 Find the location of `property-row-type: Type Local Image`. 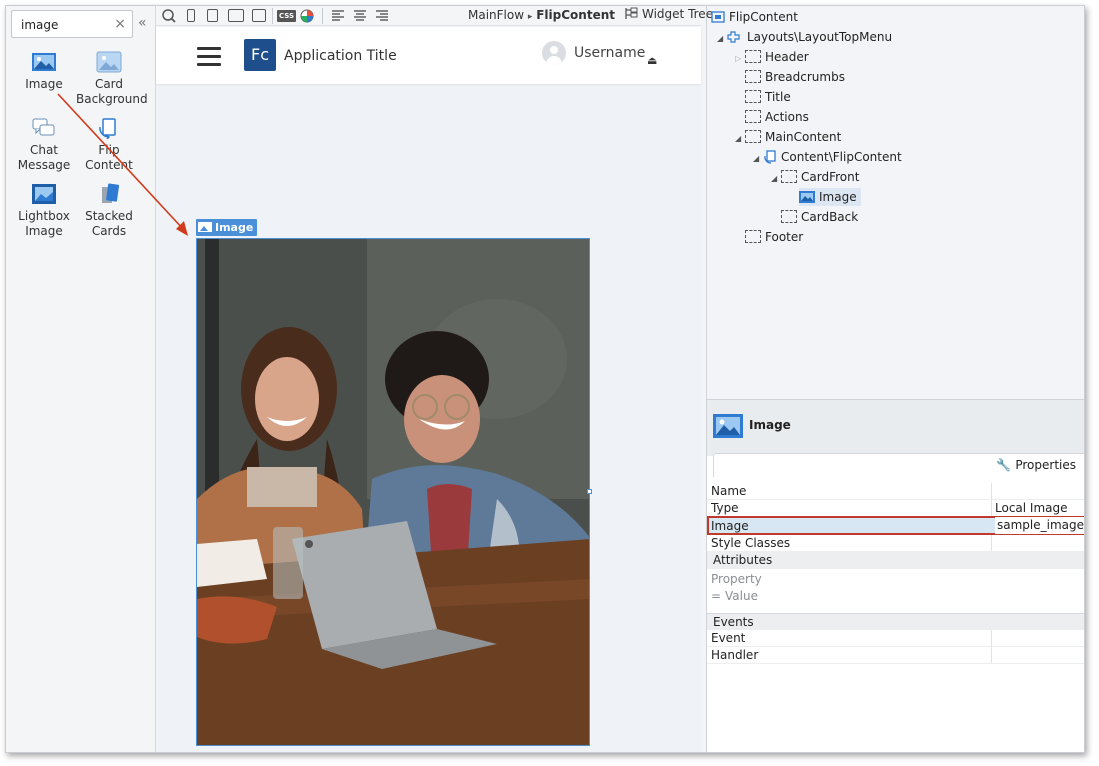

property-row-type: Type Local Image is located at coordinates (895, 508).